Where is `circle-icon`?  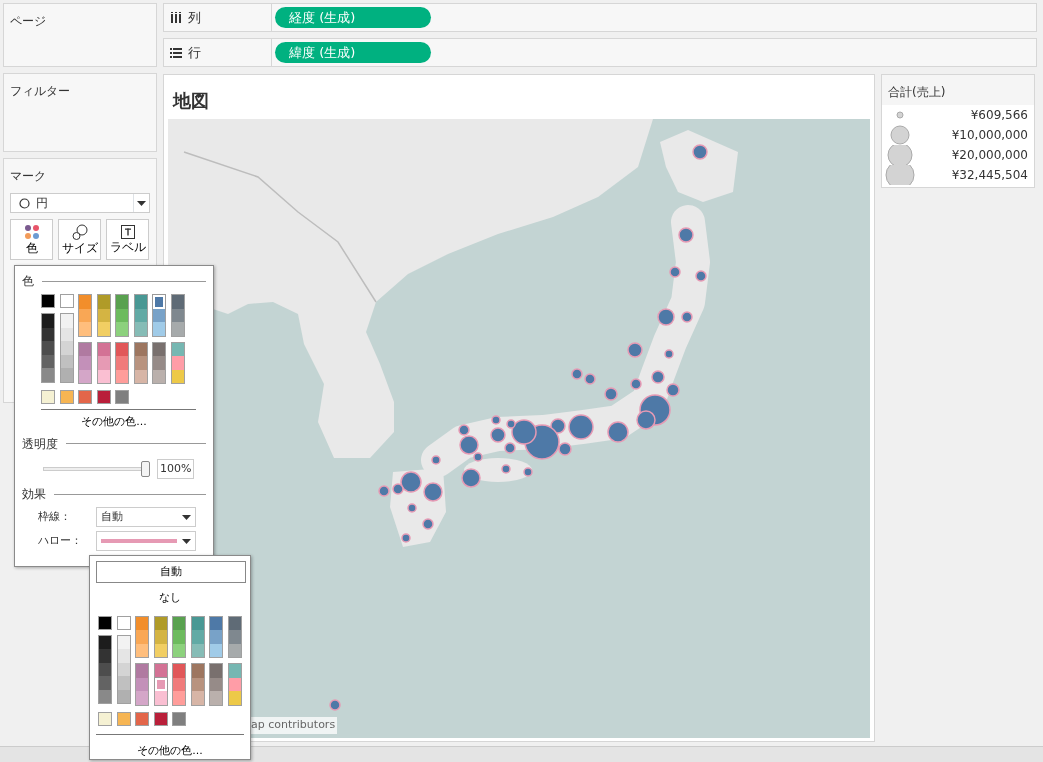 circle-icon is located at coordinates (24, 203).